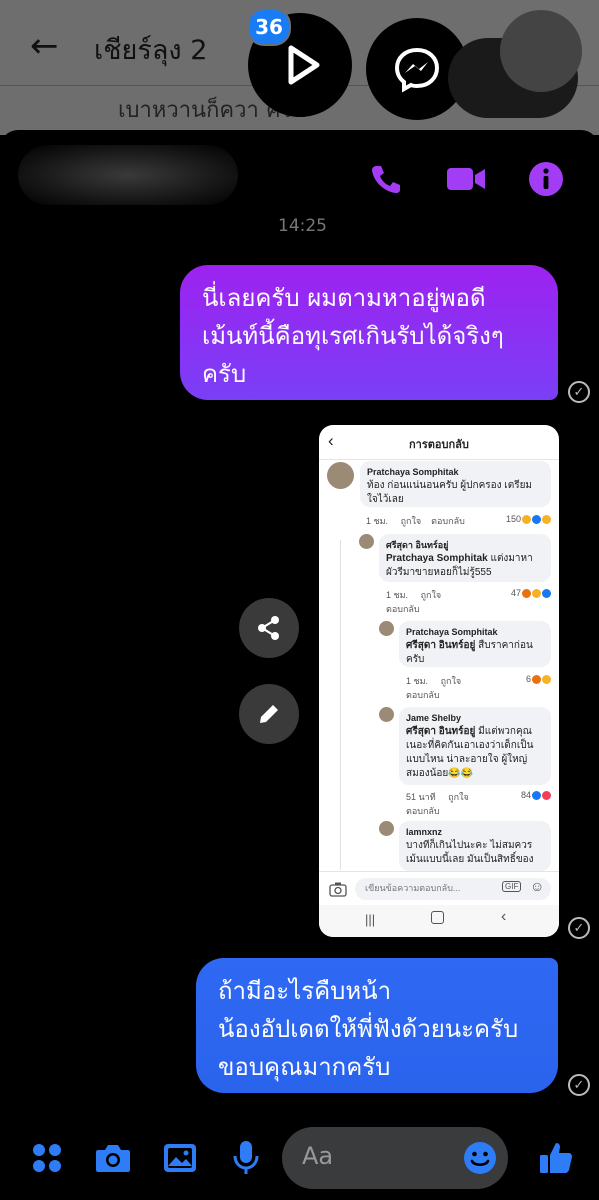 The width and height of the screenshot is (599, 1200). I want to click on message-line: ขอบคุณมากครับ, so click(304, 1067).